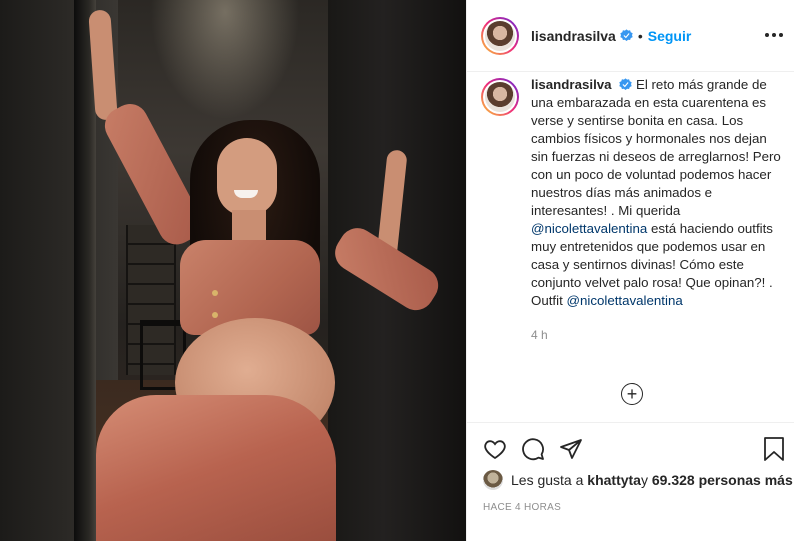 The height and width of the screenshot is (541, 794). Describe the element at coordinates (547, 480) in the screenshot. I see `likes-prefix: Les gusta a` at that location.